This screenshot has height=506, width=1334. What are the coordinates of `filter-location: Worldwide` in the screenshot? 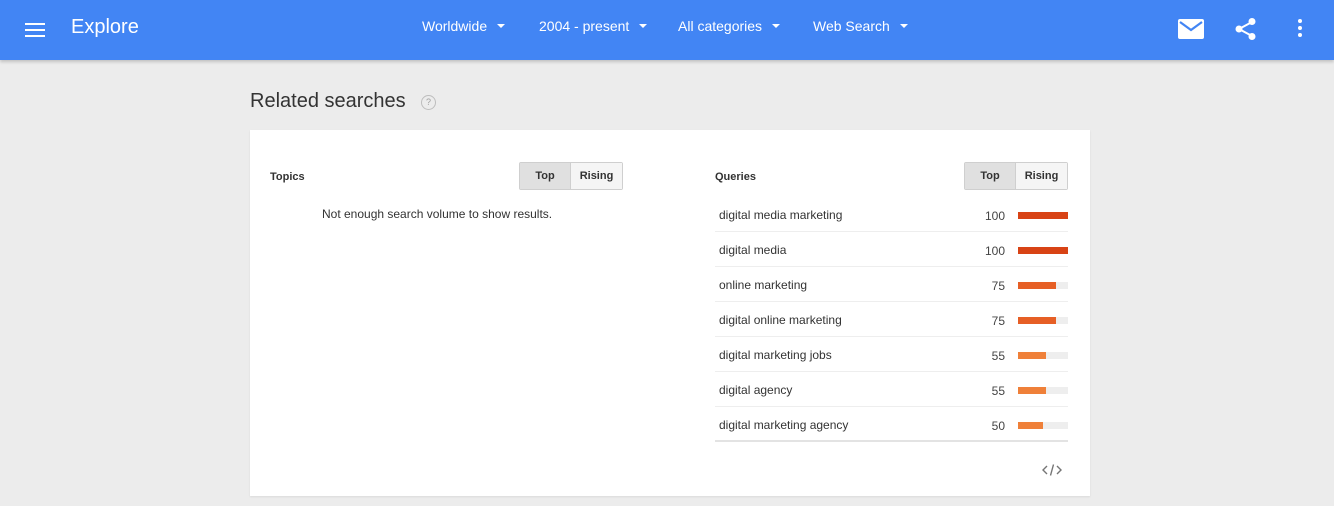 It's located at (464, 28).